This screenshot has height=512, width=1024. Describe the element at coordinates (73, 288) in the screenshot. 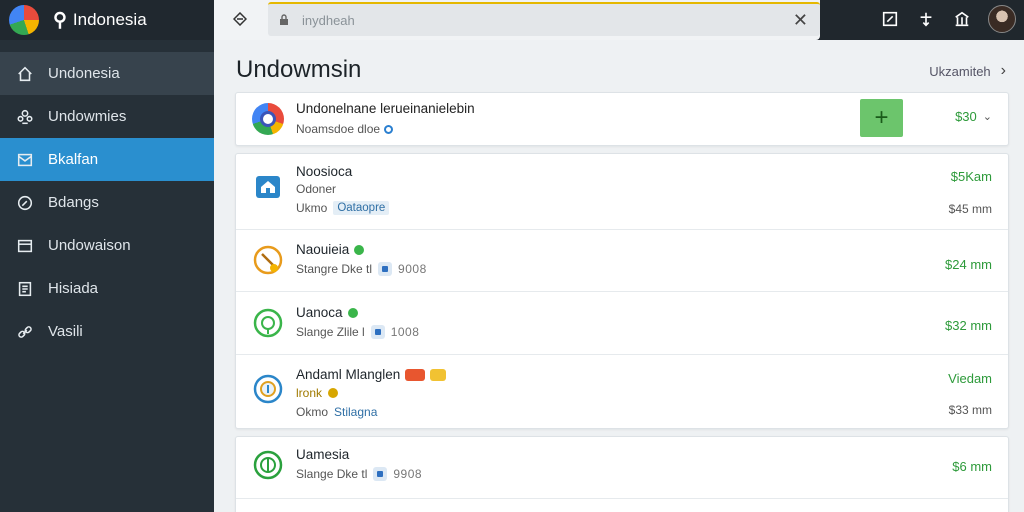

I see `sidebar-item-label: Hisiada` at that location.